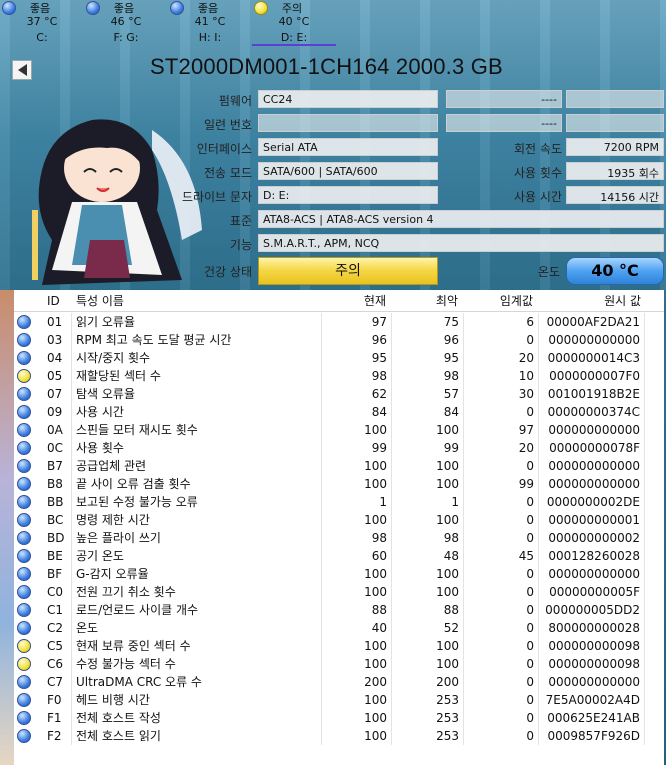  I want to click on attr-name: 공급업체 관련, so click(197, 466).